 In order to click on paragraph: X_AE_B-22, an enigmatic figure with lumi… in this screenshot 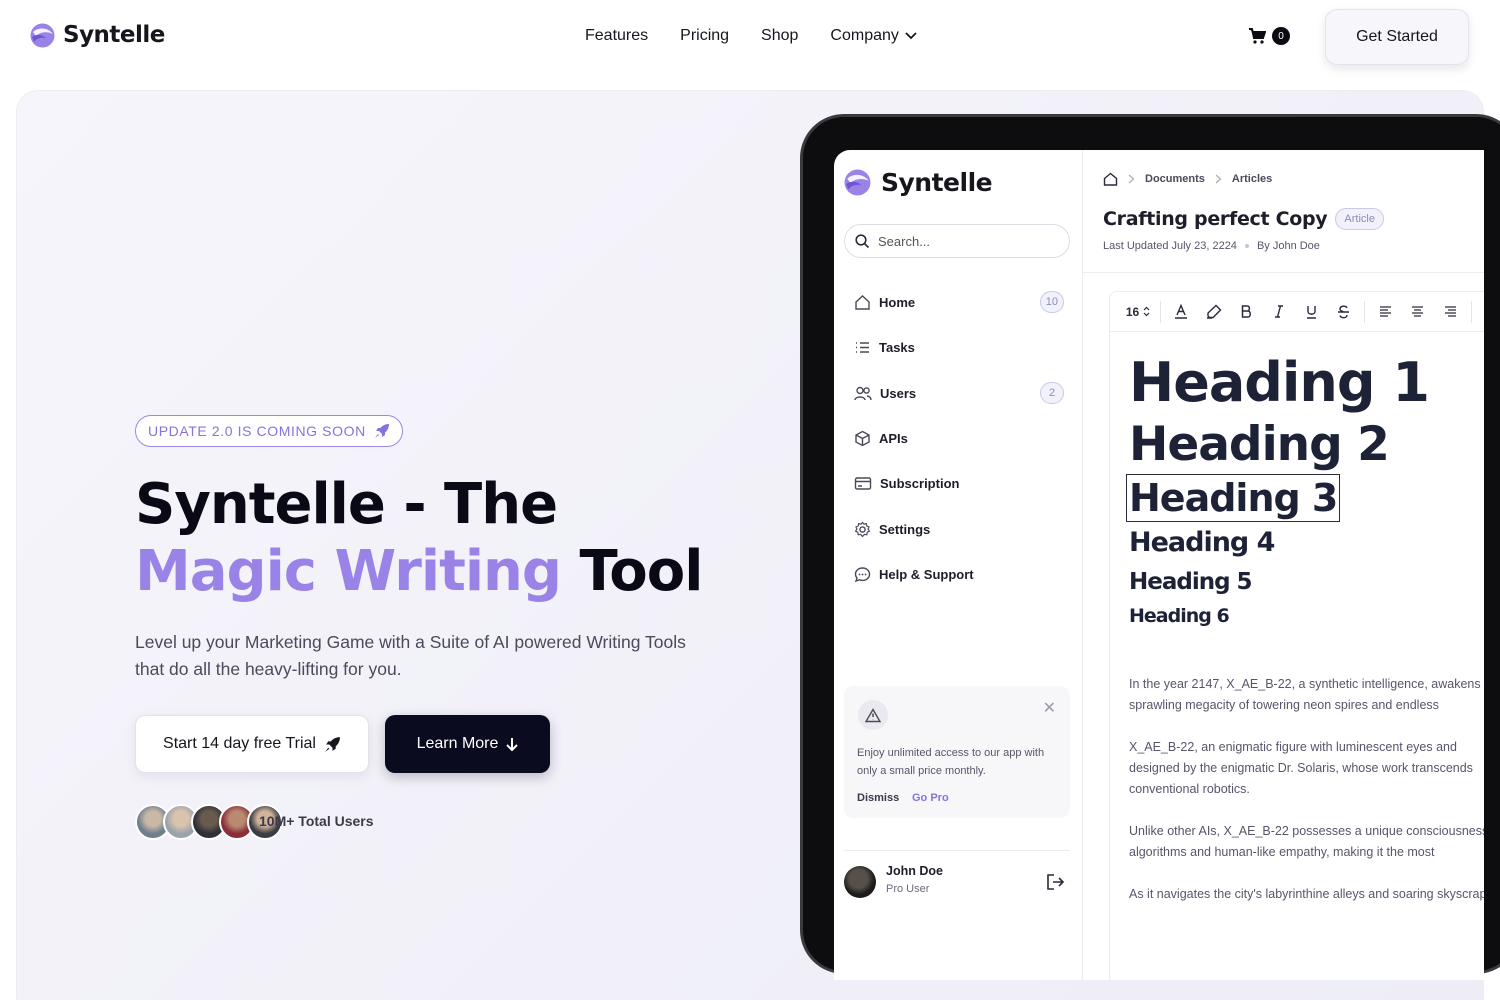, I will do `click(1306, 768)`.